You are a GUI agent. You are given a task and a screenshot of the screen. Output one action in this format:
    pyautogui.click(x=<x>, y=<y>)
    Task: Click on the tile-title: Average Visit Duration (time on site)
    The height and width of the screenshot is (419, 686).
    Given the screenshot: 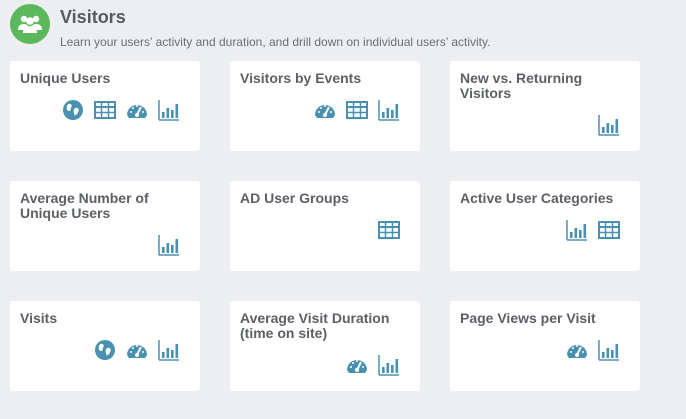 What is the action you would take?
    pyautogui.click(x=315, y=325)
    